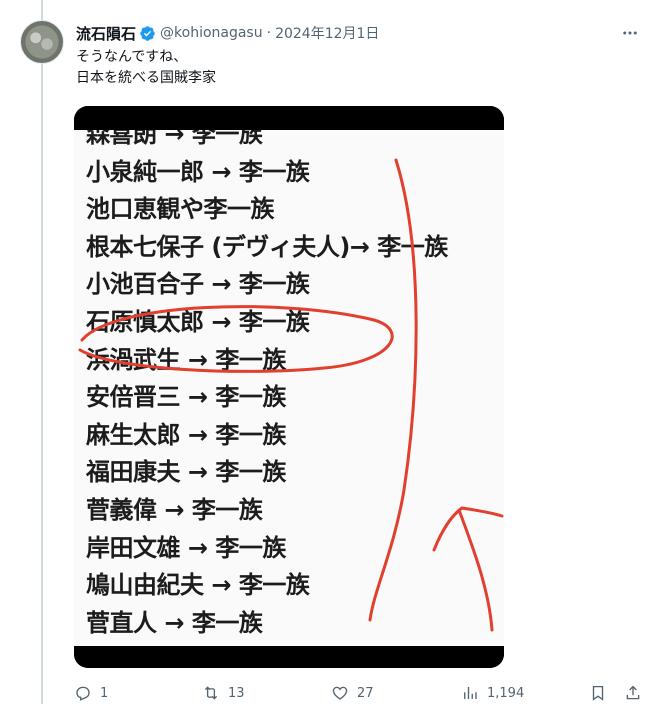 The width and height of the screenshot is (661, 704). I want to click on views-icon, so click(470, 693).